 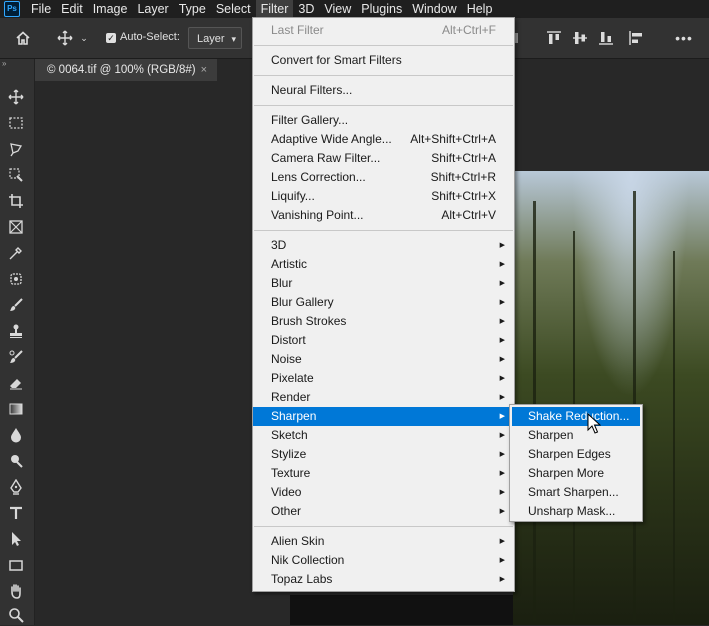 I want to click on more-options-icon: •••, so click(x=684, y=38).